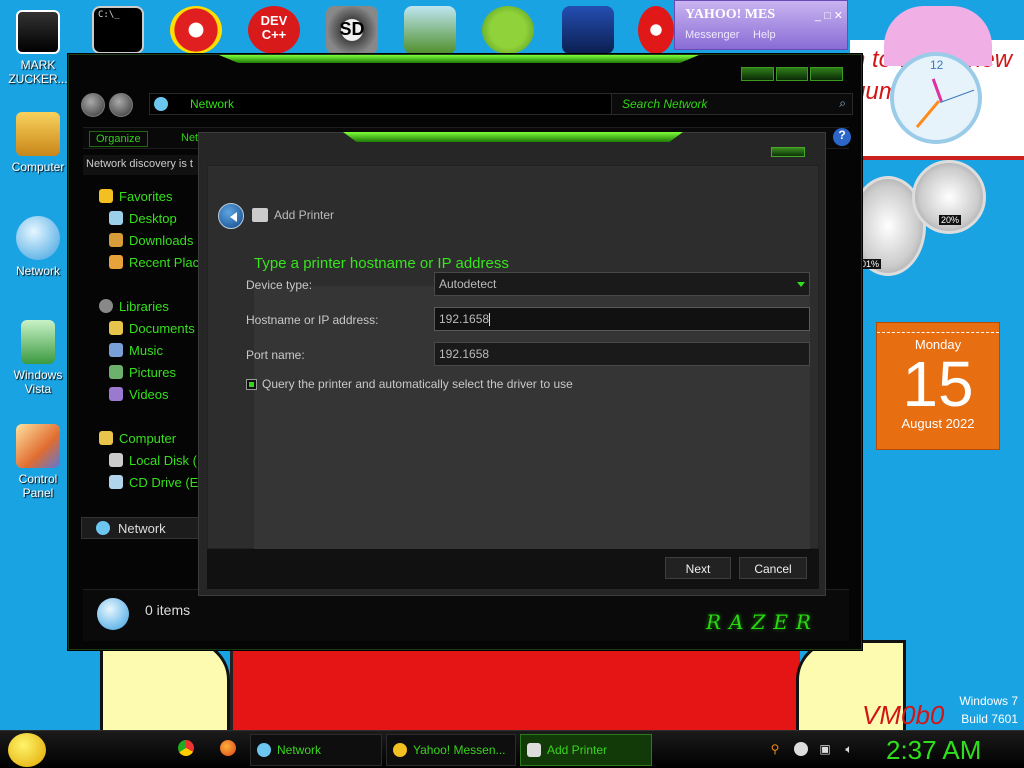  I want to click on next-button: Next, so click(698, 568).